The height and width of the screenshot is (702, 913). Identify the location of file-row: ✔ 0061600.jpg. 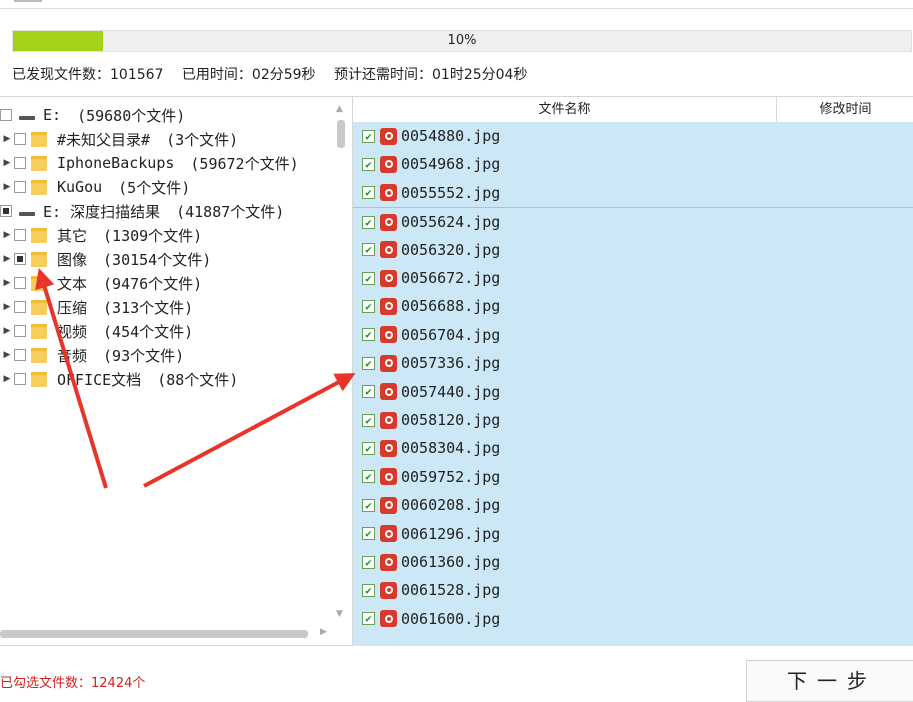
(633, 619).